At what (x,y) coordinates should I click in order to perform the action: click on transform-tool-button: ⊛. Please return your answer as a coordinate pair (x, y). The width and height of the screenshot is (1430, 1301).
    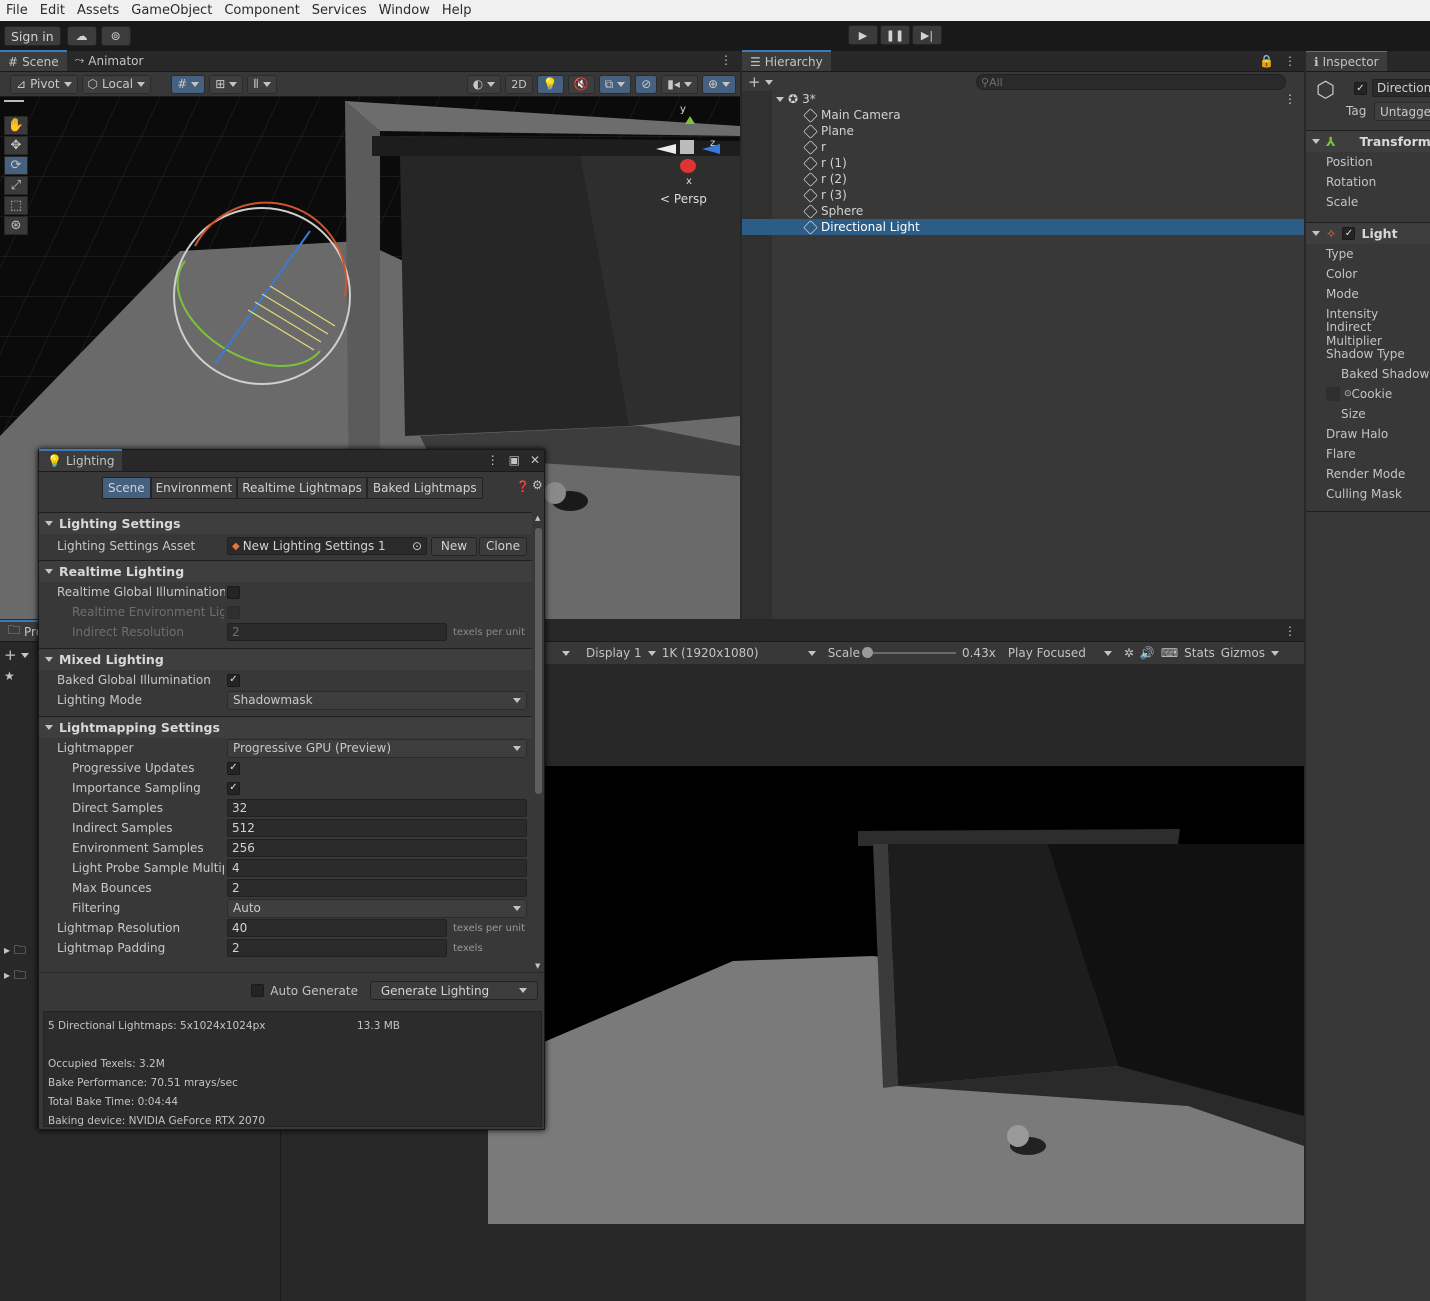
    Looking at the image, I should click on (16, 225).